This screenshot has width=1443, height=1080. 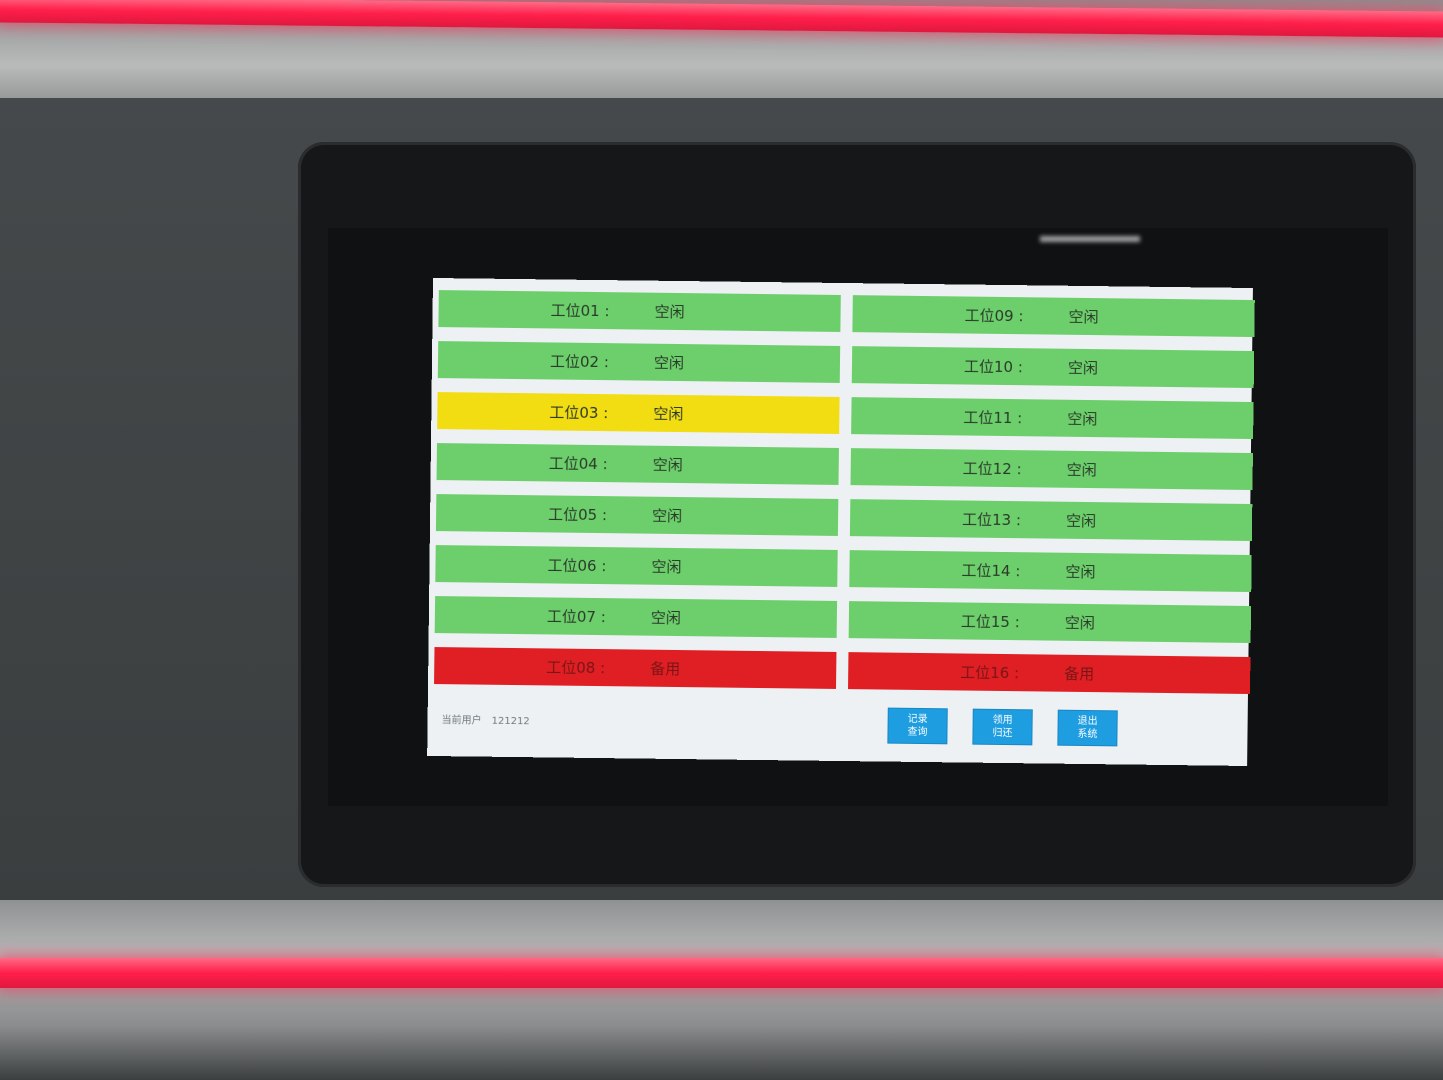 What do you see at coordinates (578, 515) in the screenshot?
I see `station-name: 工位05 :` at bounding box center [578, 515].